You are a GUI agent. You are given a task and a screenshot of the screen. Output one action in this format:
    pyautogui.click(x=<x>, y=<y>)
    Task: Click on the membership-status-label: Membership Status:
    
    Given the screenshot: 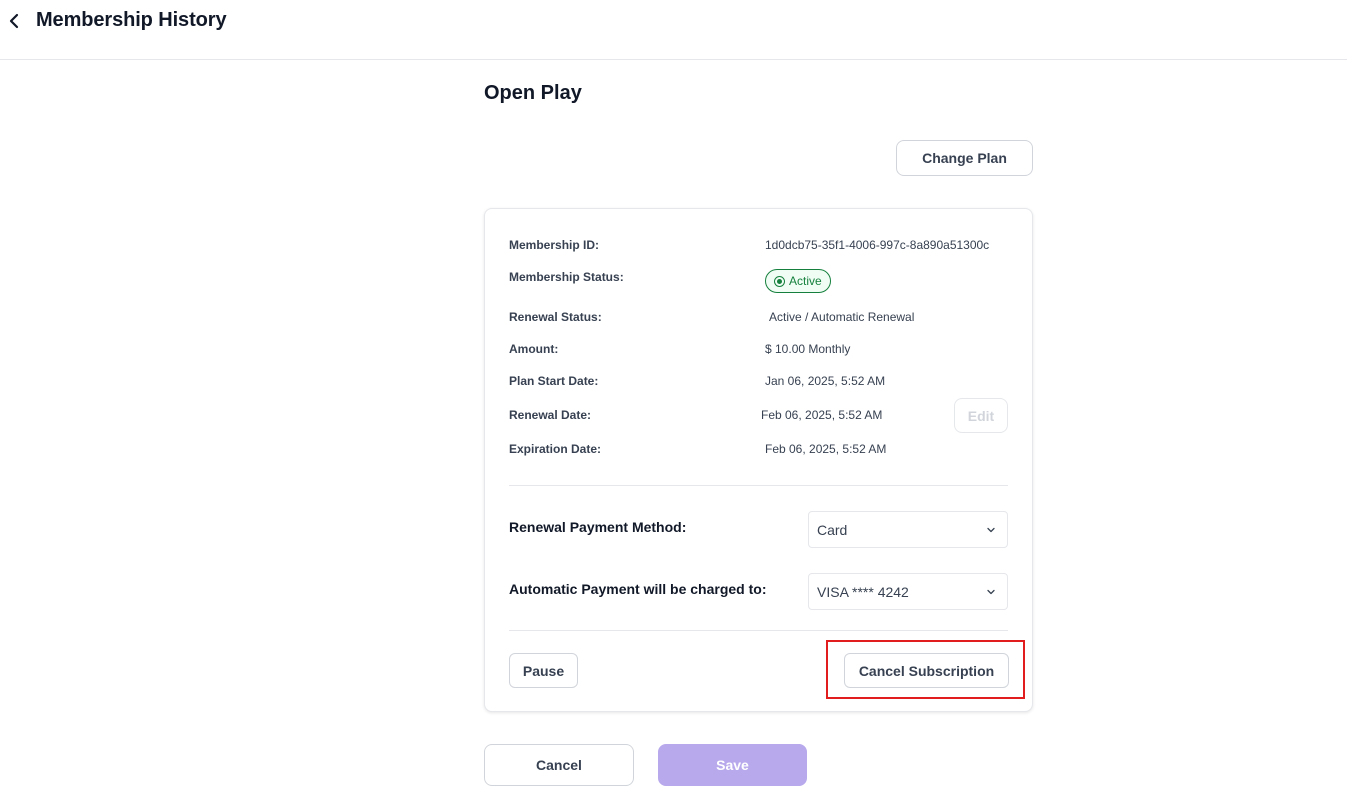 What is the action you would take?
    pyautogui.click(x=566, y=277)
    